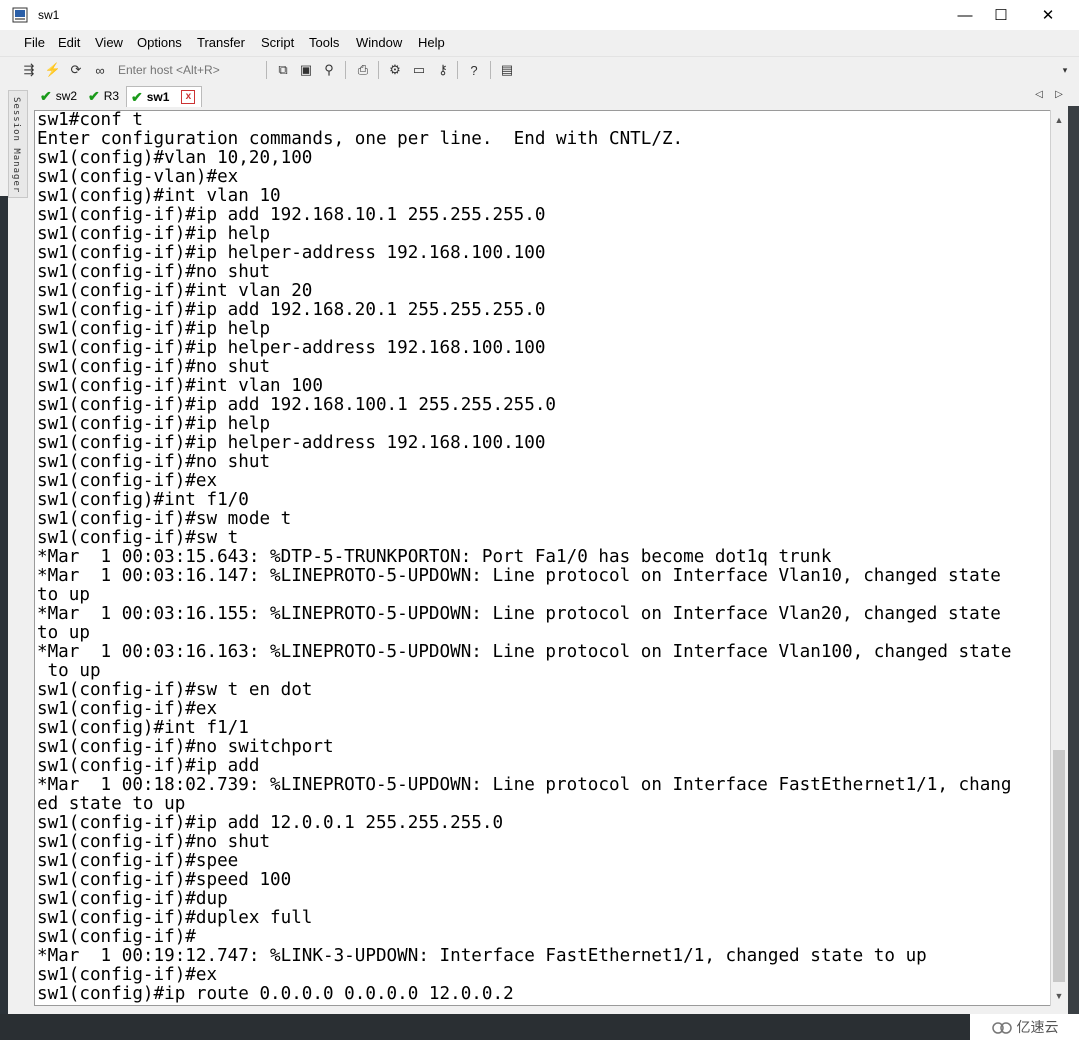 Image resolution: width=1079 pixels, height=1040 pixels. Describe the element at coordinates (175, 690) in the screenshot. I see `terminal-line: sw1(config-if)#sw t en dot` at that location.